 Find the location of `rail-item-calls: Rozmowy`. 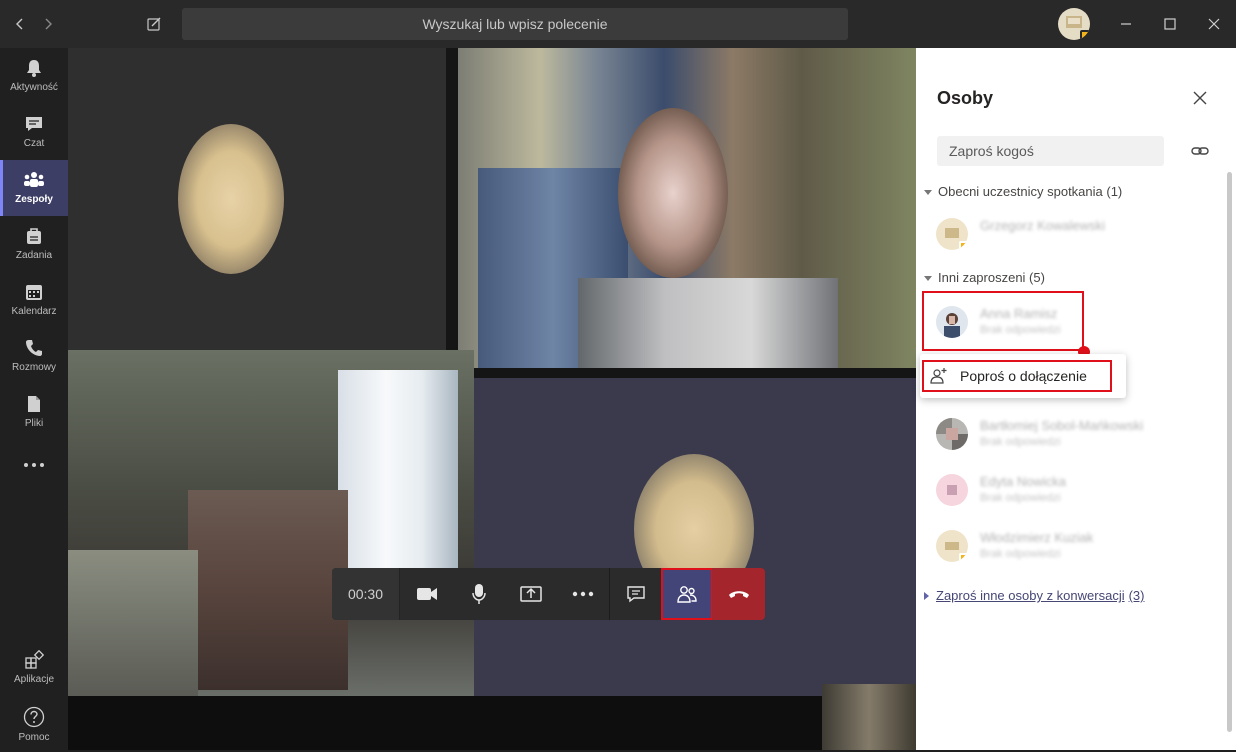

rail-item-calls: Rozmowy is located at coordinates (34, 356).